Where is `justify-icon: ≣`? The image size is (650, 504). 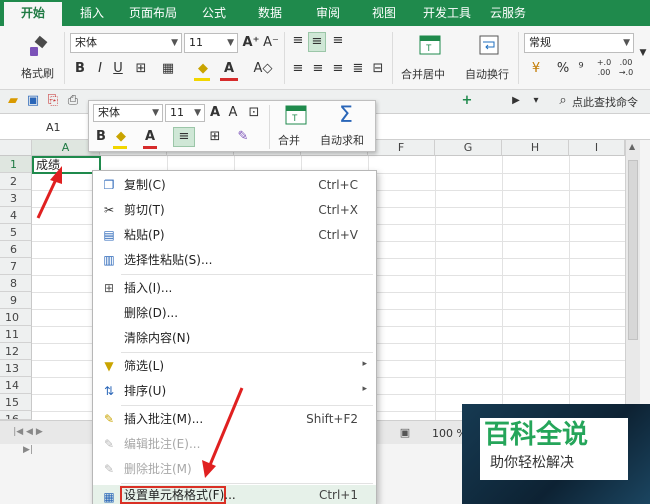
justify-icon: ≣ is located at coordinates (358, 69).